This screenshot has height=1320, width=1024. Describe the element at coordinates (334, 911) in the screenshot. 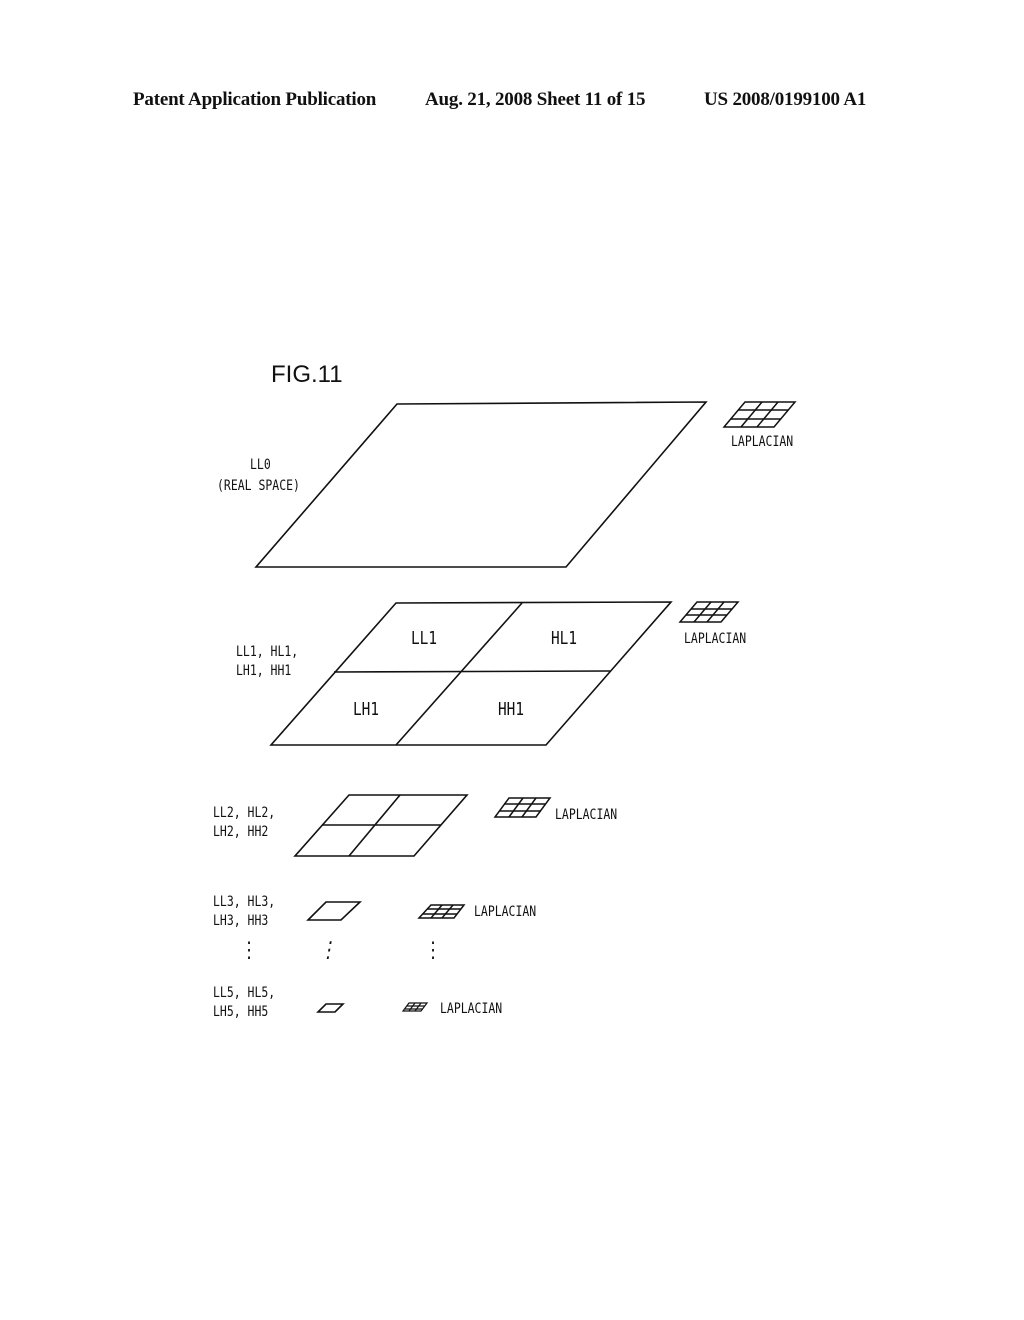

I see `level-3-plane` at that location.